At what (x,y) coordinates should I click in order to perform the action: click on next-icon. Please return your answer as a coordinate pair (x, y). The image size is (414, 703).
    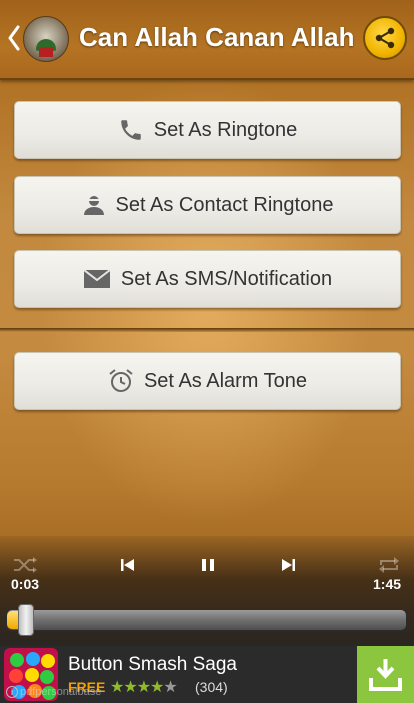
    Looking at the image, I should click on (288, 565).